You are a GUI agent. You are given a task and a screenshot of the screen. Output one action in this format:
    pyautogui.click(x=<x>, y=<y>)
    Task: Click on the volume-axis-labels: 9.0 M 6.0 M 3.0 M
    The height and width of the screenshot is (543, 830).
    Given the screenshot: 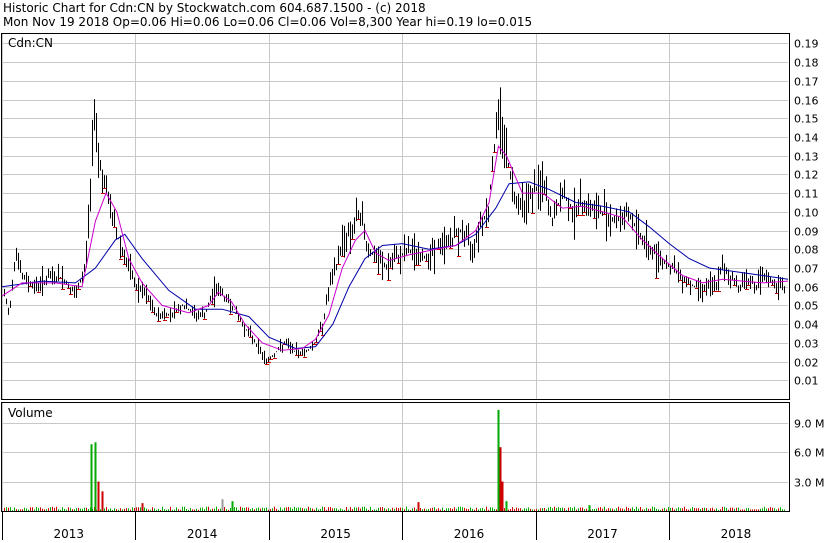 What is the action you would take?
    pyautogui.click(x=809, y=454)
    